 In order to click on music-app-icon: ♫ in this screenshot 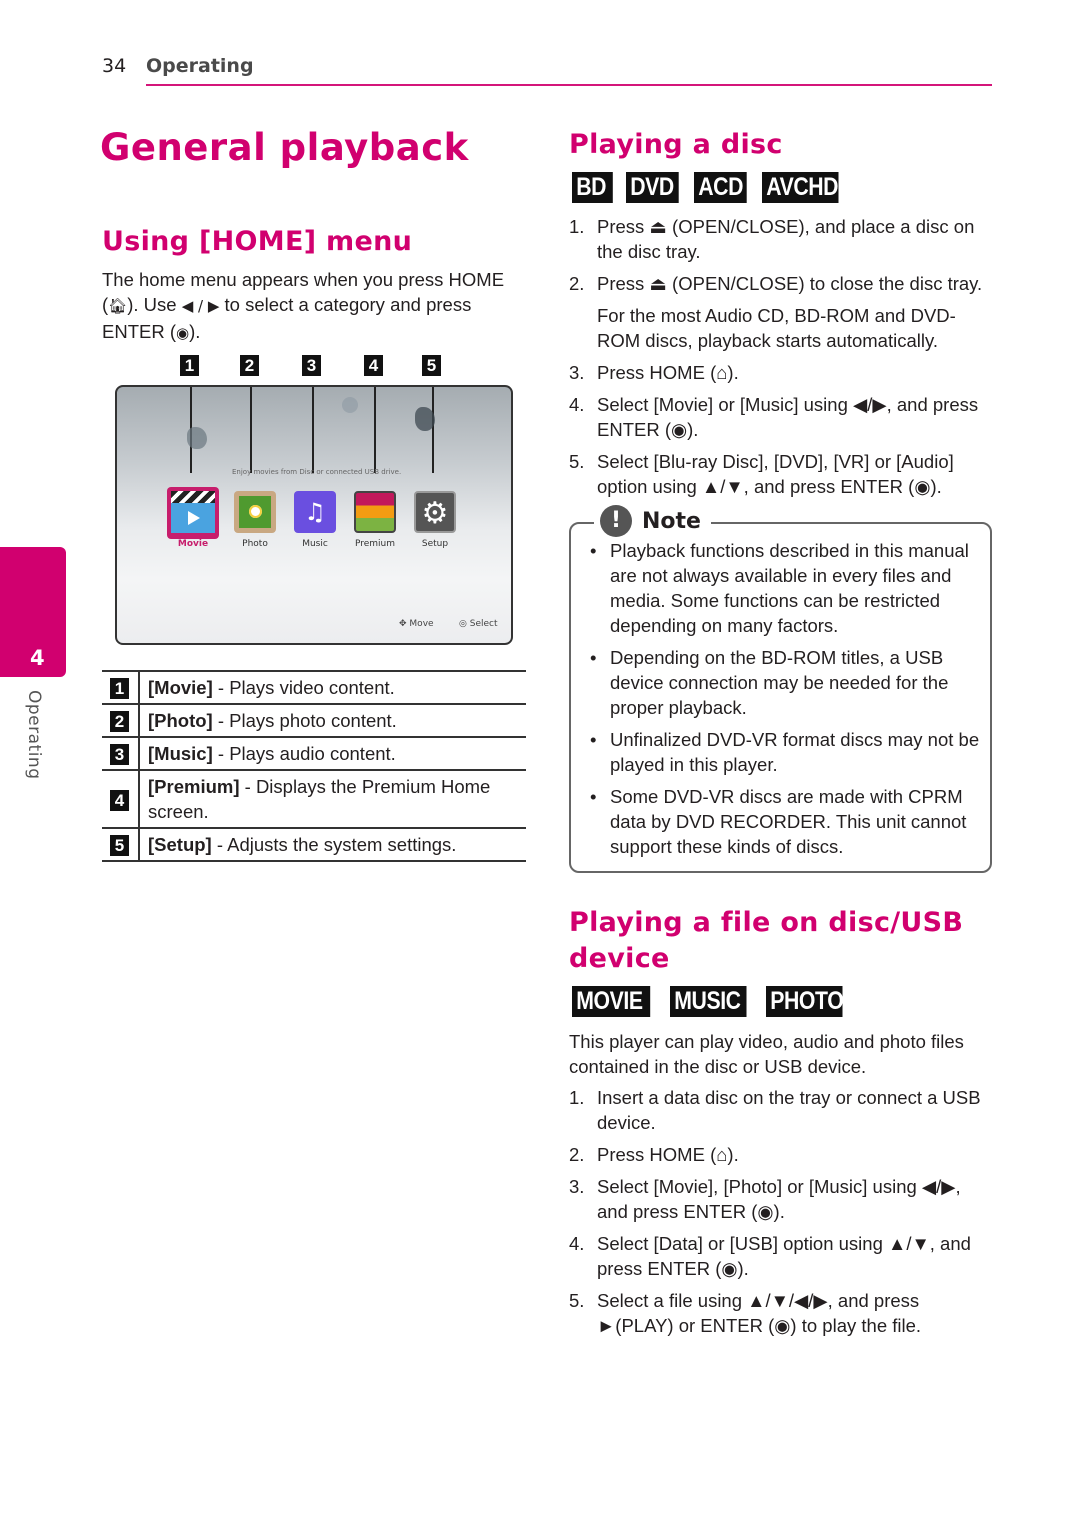, I will do `click(315, 512)`.